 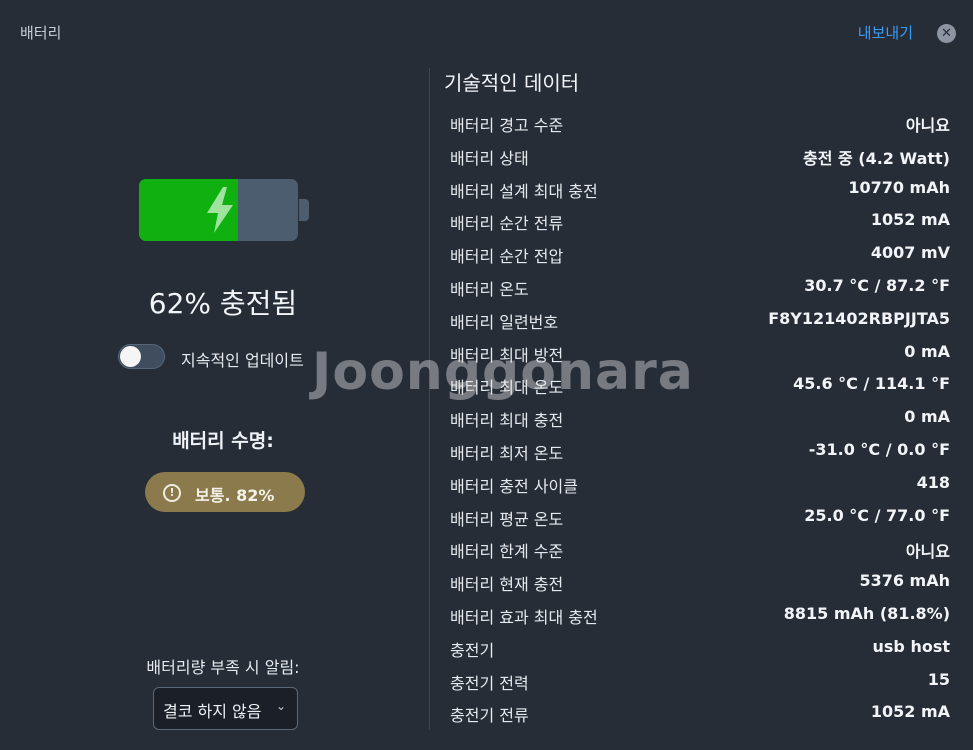 What do you see at coordinates (141, 356) in the screenshot?
I see `continuous-update-toggle` at bounding box center [141, 356].